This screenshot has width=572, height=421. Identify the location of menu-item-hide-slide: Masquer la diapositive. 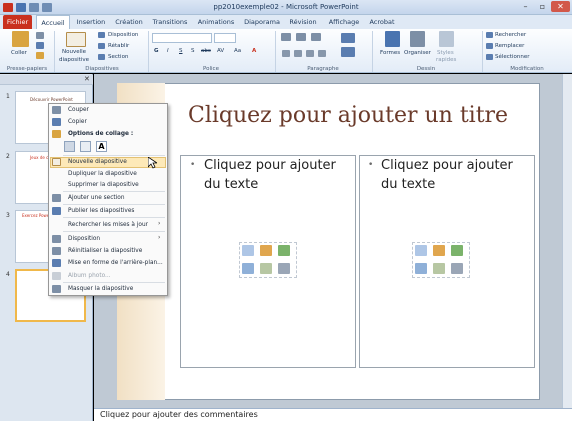
(108, 289).